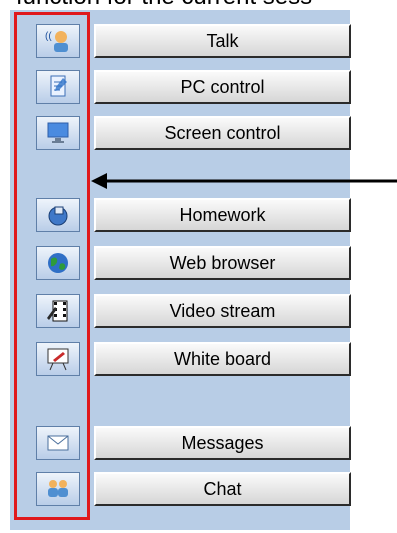 This screenshot has width=397, height=533. What do you see at coordinates (58, 443) in the screenshot?
I see `messages-icon` at bounding box center [58, 443].